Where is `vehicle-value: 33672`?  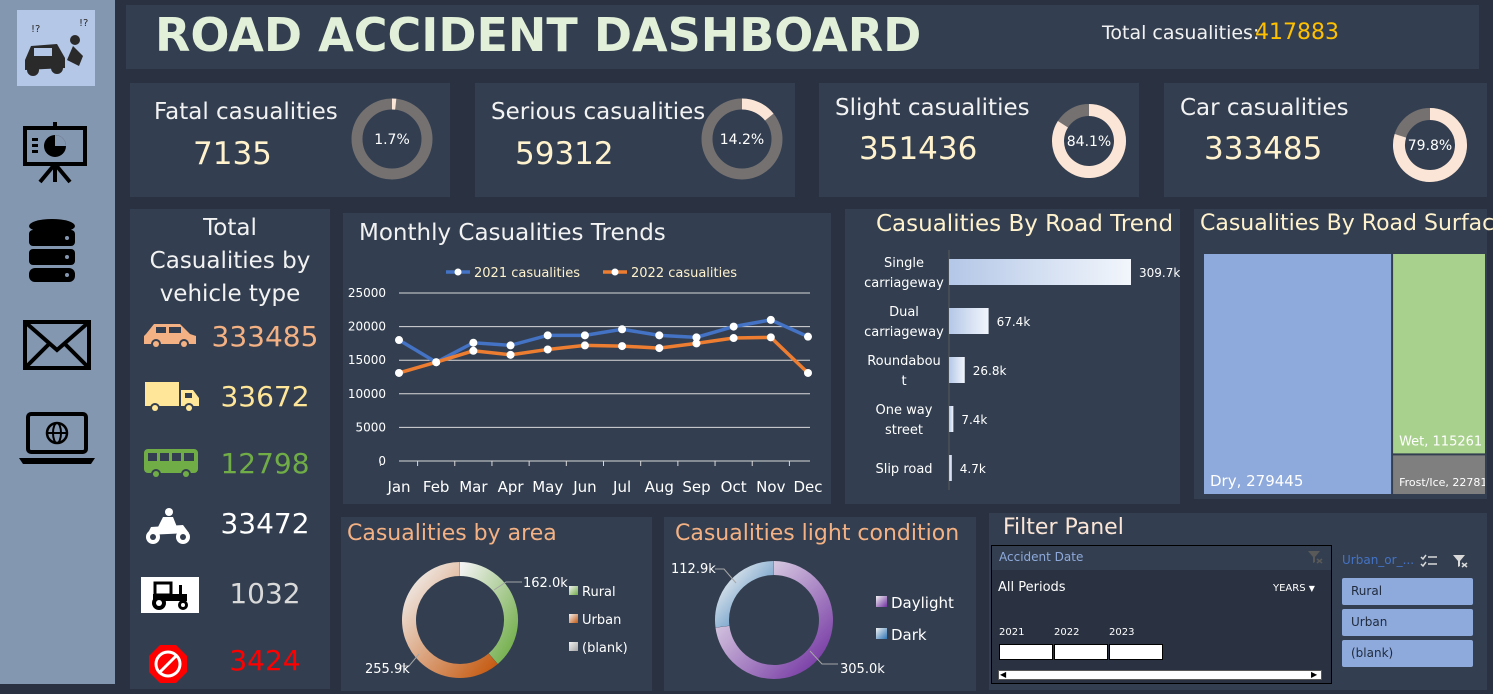
vehicle-value: 33672 is located at coordinates (265, 396).